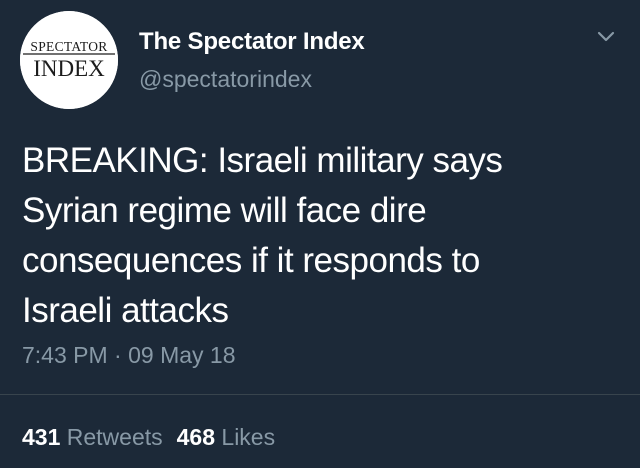 The height and width of the screenshot is (468, 640). I want to click on spectator-index-logo: SPECTATOR INDEX, so click(69, 60).